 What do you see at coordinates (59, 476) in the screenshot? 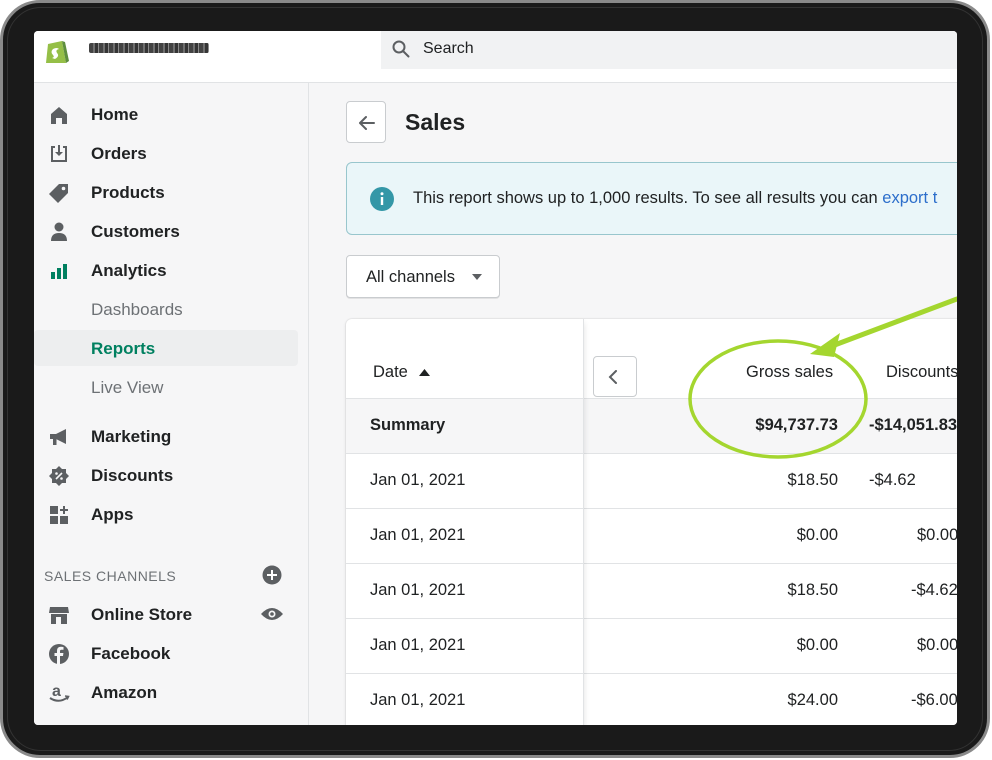
I see `discount-icon` at bounding box center [59, 476].